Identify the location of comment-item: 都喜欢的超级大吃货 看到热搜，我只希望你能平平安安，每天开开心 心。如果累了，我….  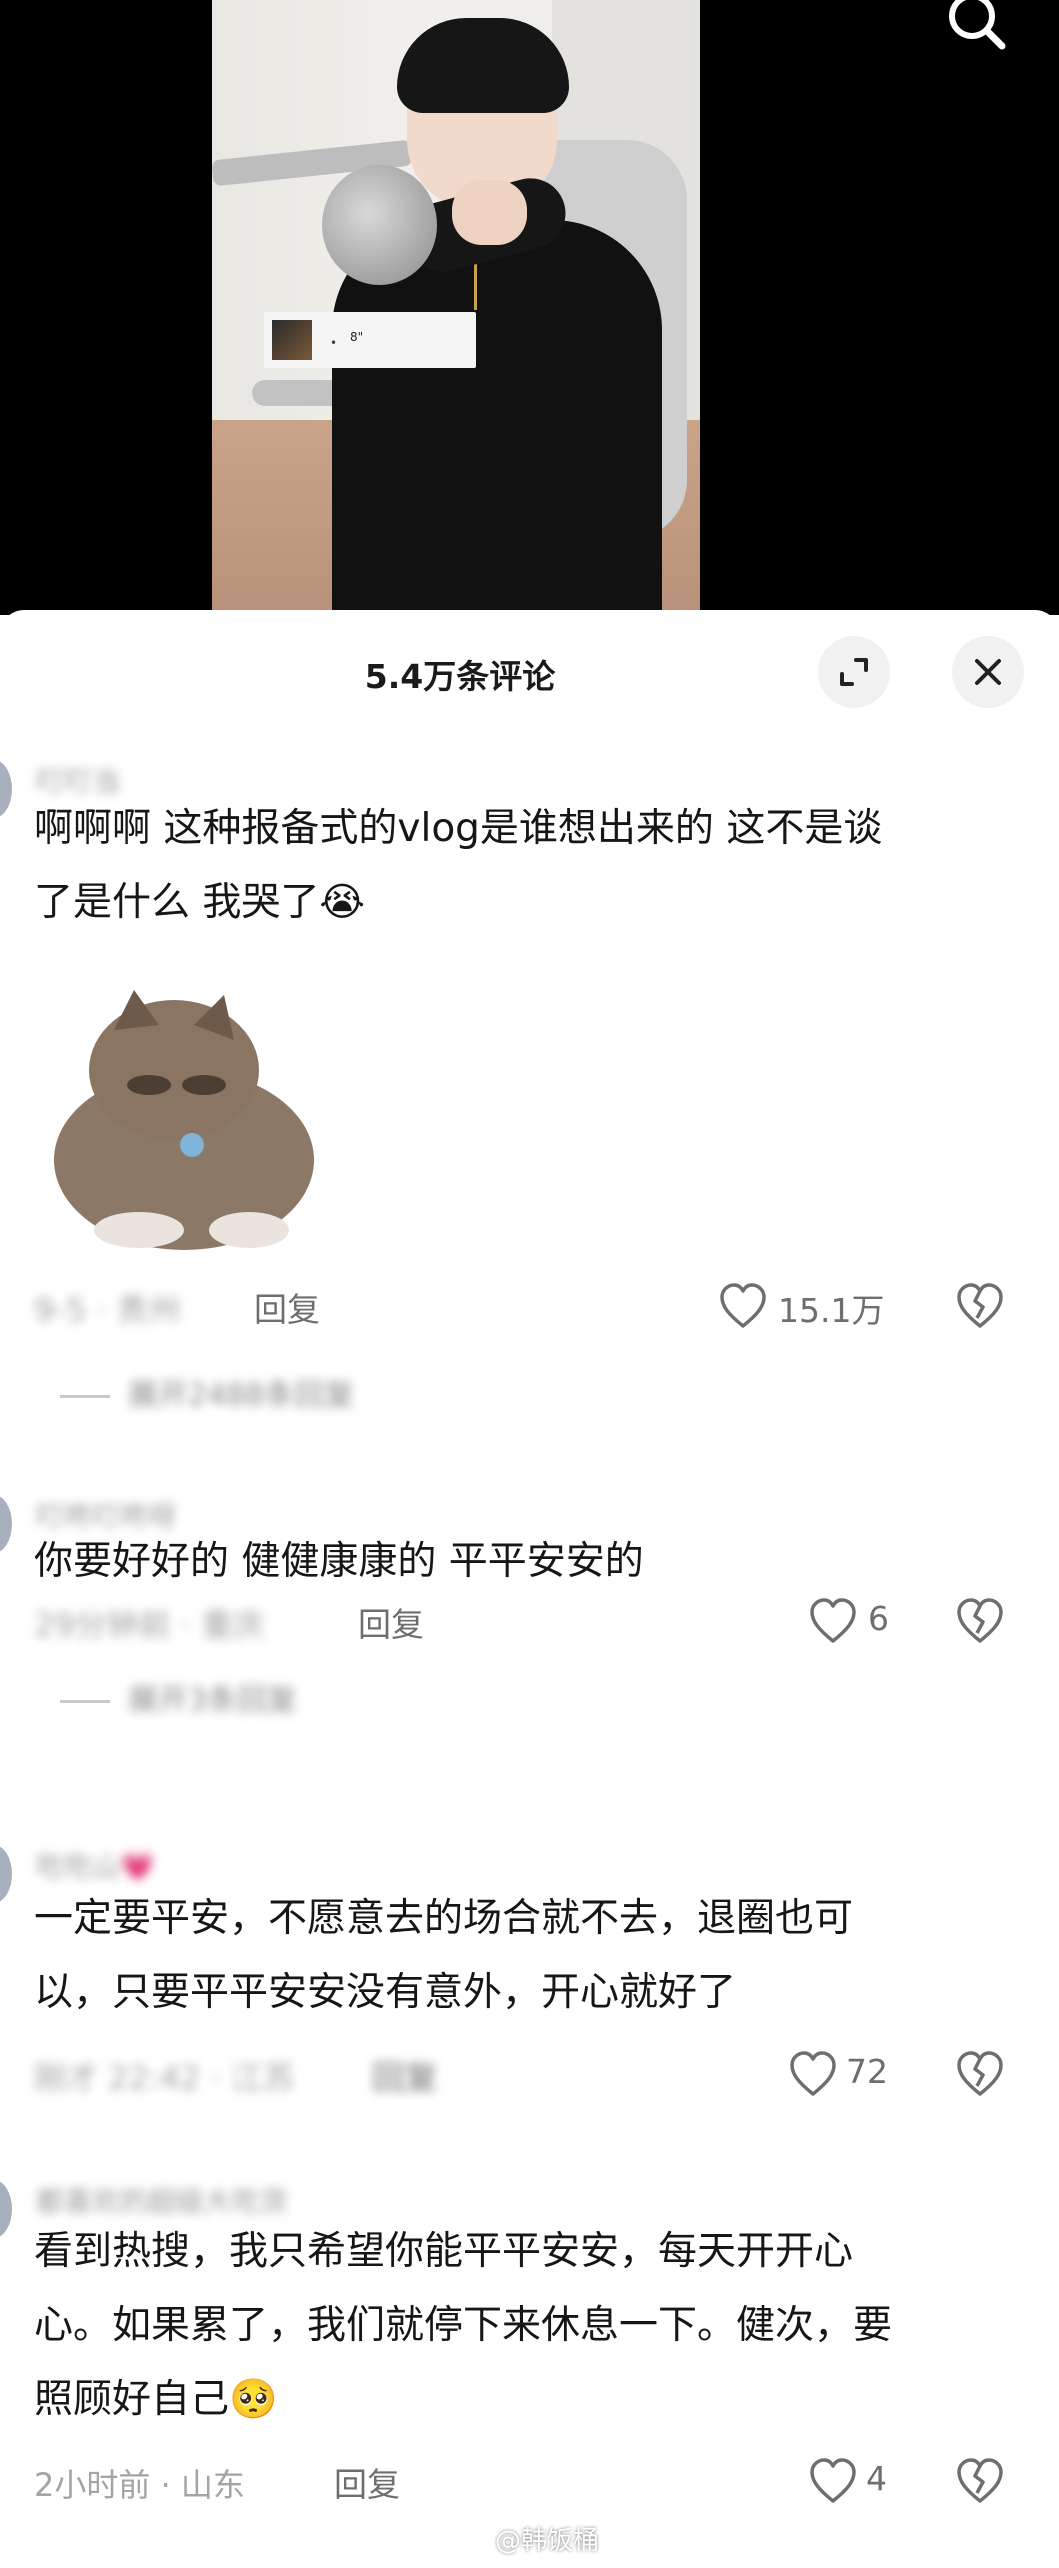
(529, 2370).